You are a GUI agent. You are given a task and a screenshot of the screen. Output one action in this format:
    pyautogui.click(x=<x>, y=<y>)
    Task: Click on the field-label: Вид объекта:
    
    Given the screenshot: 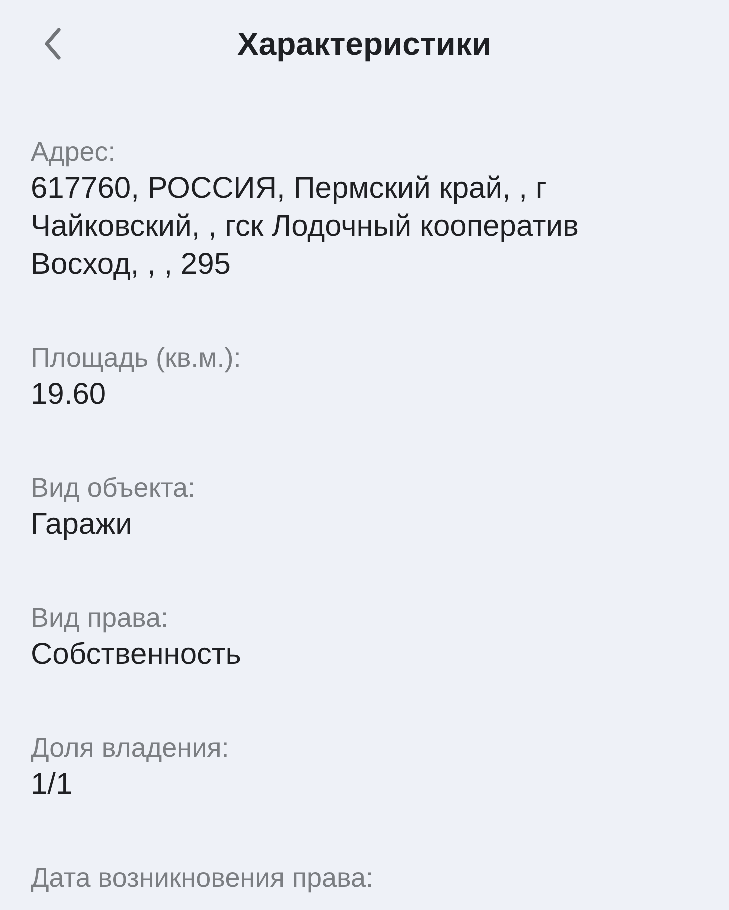 What is the action you would take?
    pyautogui.click(x=113, y=488)
    